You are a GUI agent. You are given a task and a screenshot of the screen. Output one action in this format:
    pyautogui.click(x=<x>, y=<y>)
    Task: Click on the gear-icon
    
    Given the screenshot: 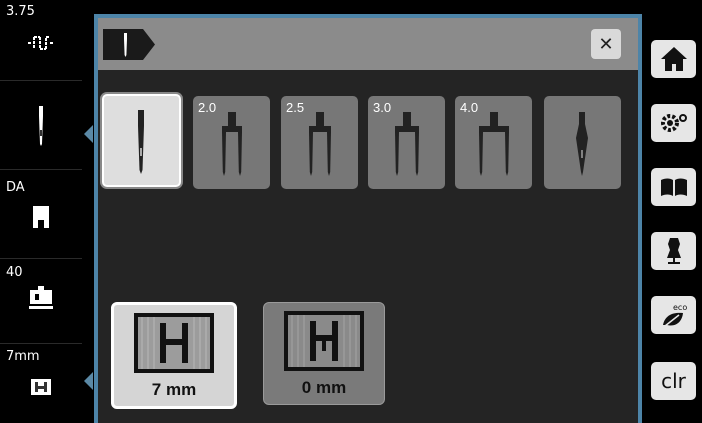 What is the action you would take?
    pyautogui.click(x=673, y=123)
    